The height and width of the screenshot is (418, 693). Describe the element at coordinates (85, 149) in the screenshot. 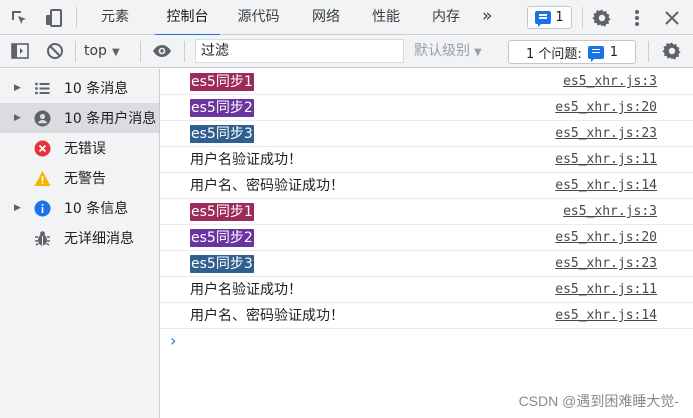

I see `sidebar-item-label: 无错误` at that location.